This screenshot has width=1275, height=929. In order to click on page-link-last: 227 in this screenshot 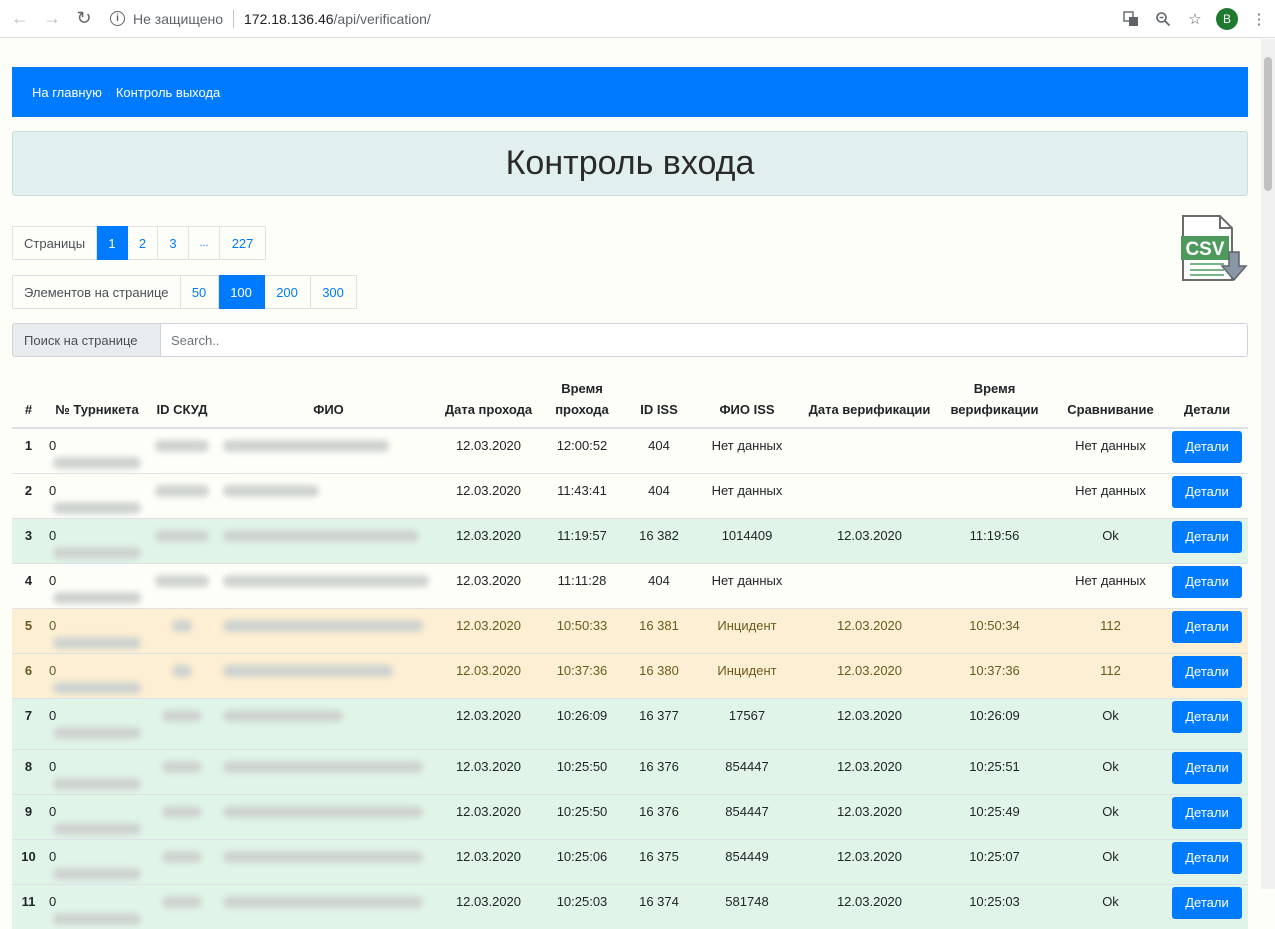, I will do `click(243, 243)`.